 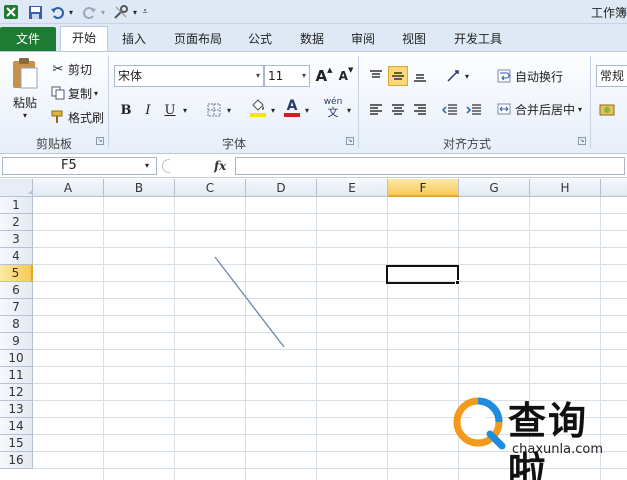 What do you see at coordinates (324, 76) in the screenshot?
I see `grow-font-button: A ▲` at bounding box center [324, 76].